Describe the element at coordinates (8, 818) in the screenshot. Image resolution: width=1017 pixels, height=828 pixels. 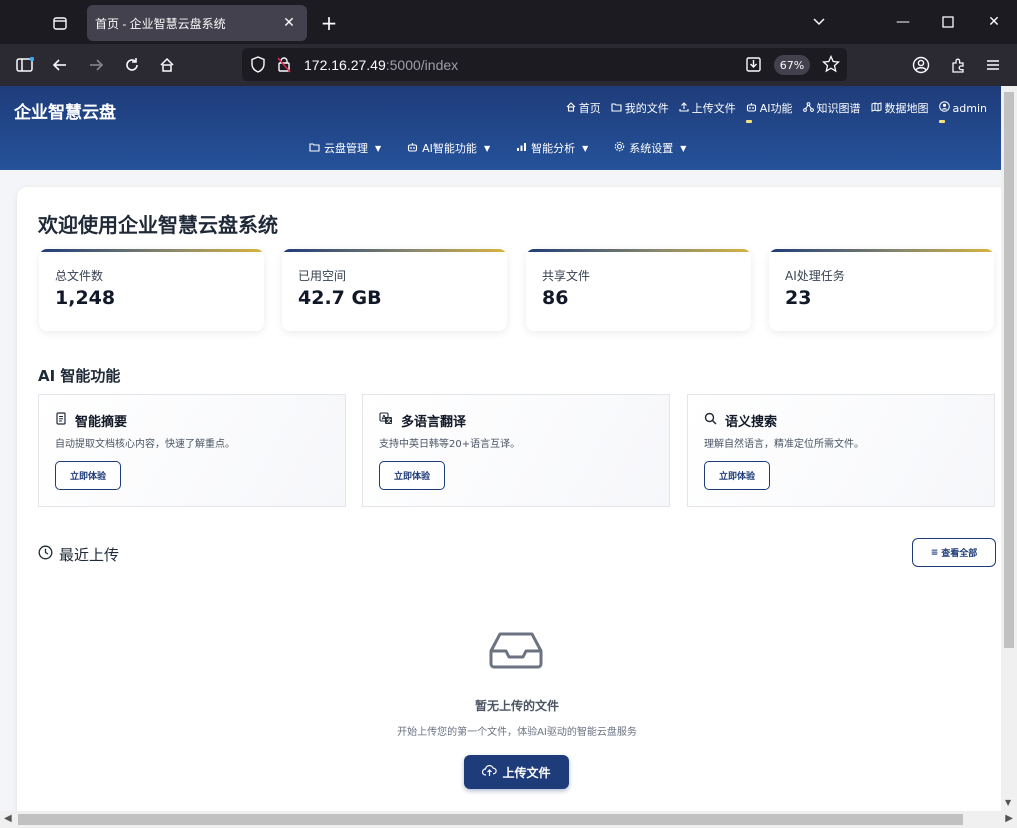
I see `scroll-left-arrow-icon: ◀` at that location.